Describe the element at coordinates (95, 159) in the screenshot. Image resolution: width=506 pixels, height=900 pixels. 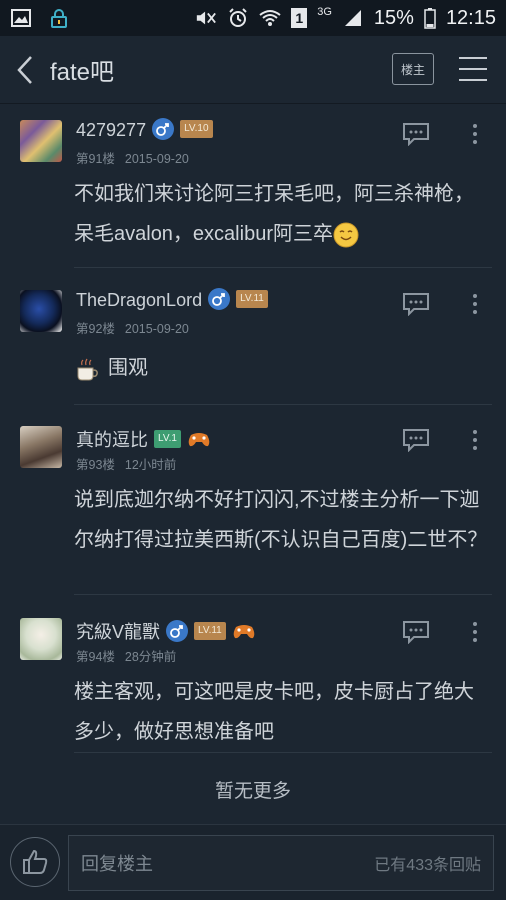
I see `floor-number: 第91楼` at that location.